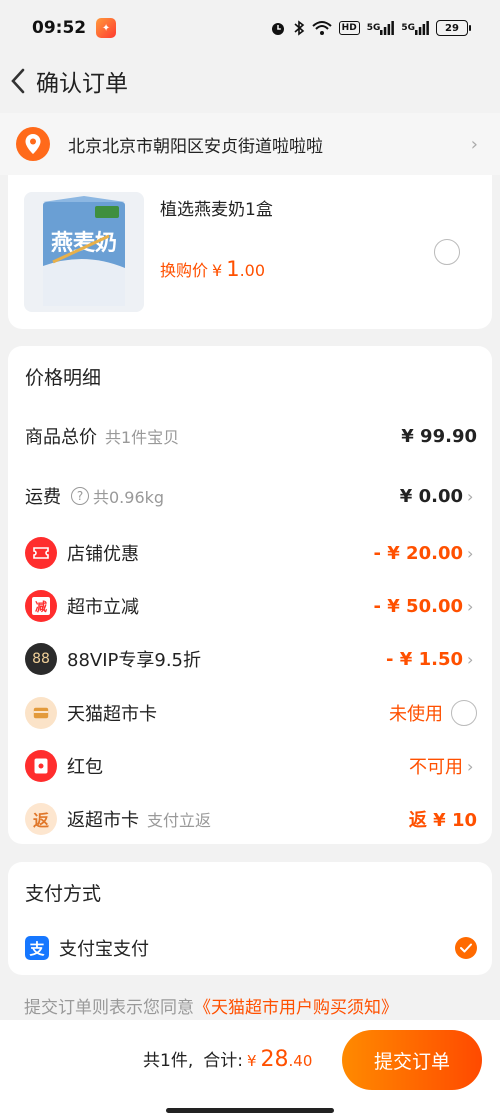 This screenshot has width=500, height=1118. I want to click on row-sub: 支付立返, so click(179, 820).